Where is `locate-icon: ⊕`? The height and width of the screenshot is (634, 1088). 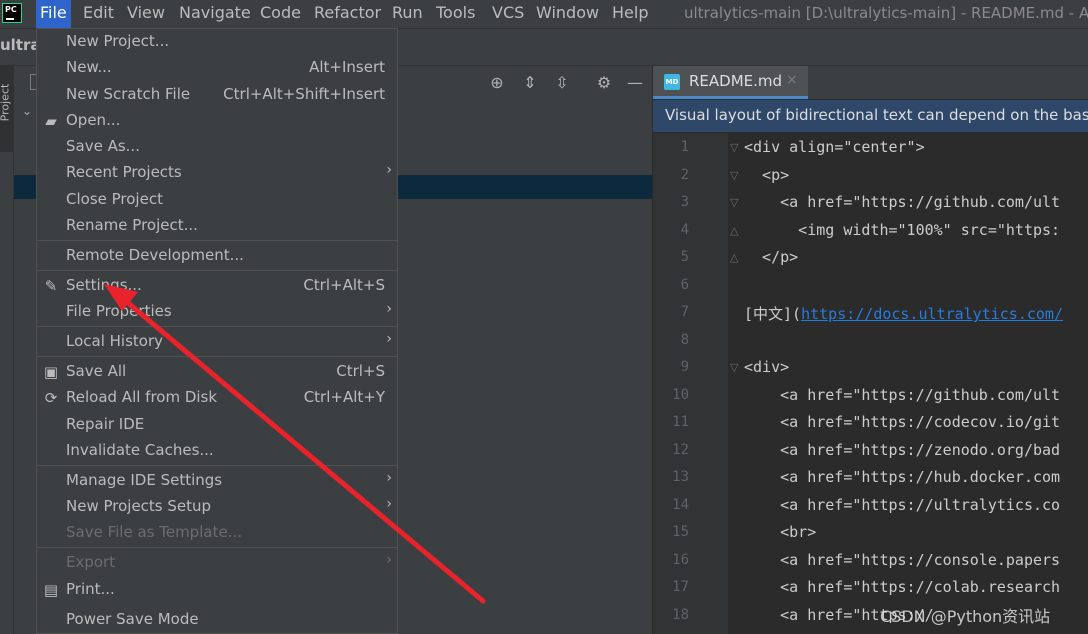 locate-icon: ⊕ is located at coordinates (497, 83).